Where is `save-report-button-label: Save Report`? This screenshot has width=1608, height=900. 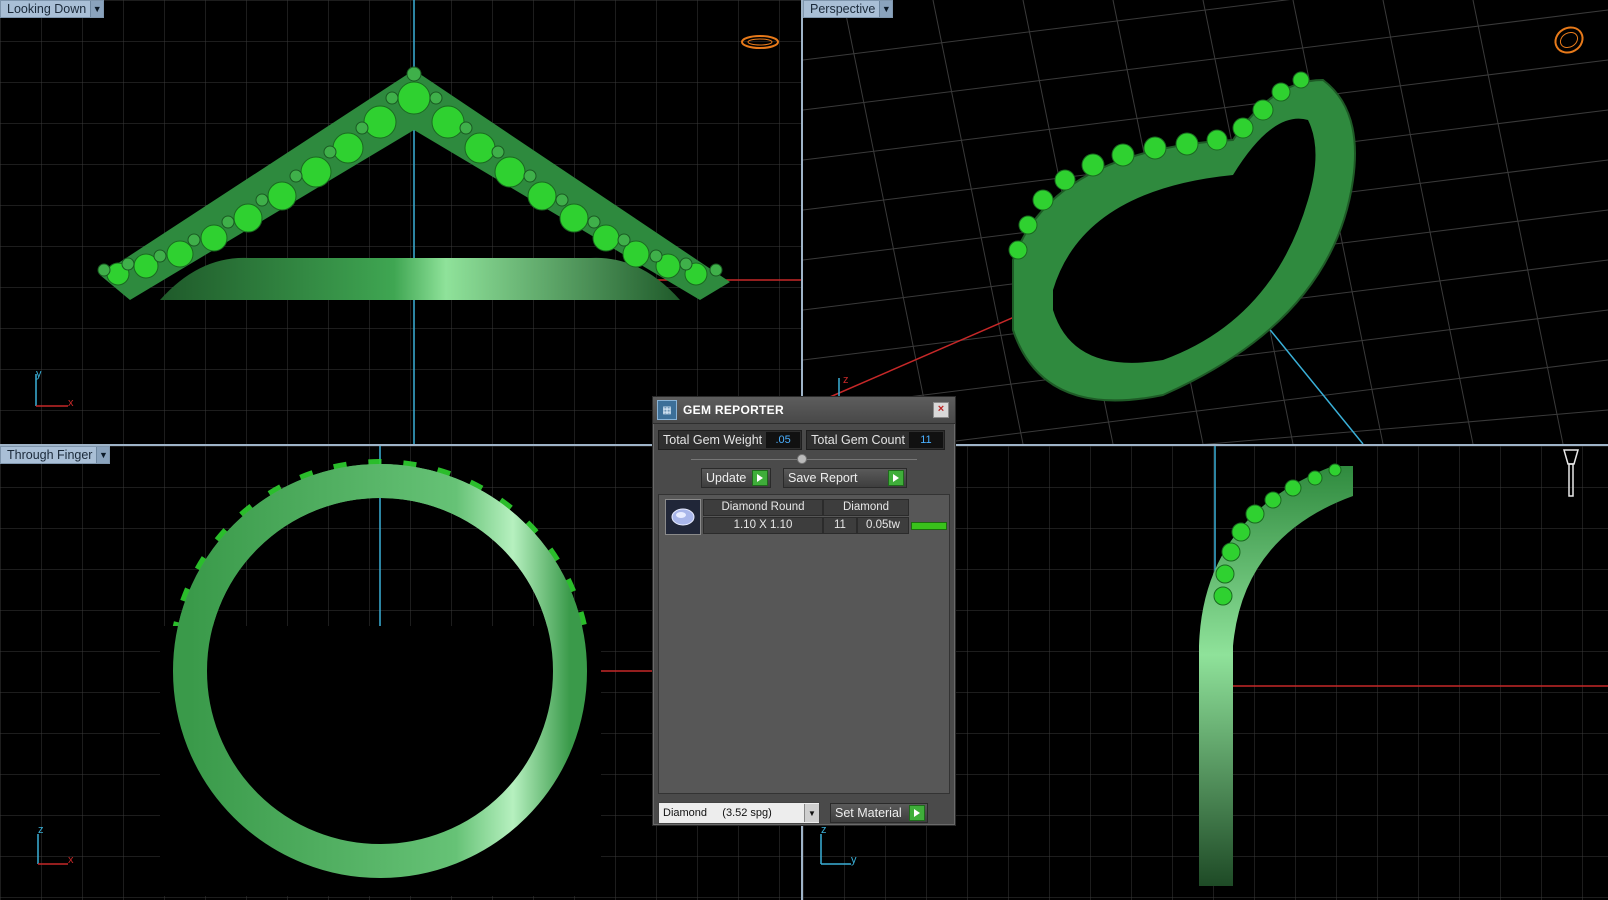 save-report-button-label: Save Report is located at coordinates (823, 478).